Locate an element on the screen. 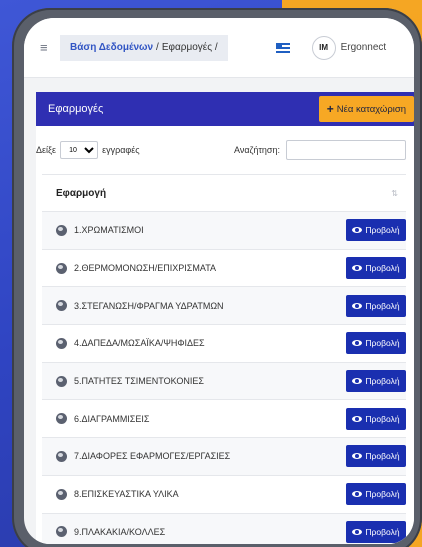  show-prefix: Δείξε is located at coordinates (46, 150).